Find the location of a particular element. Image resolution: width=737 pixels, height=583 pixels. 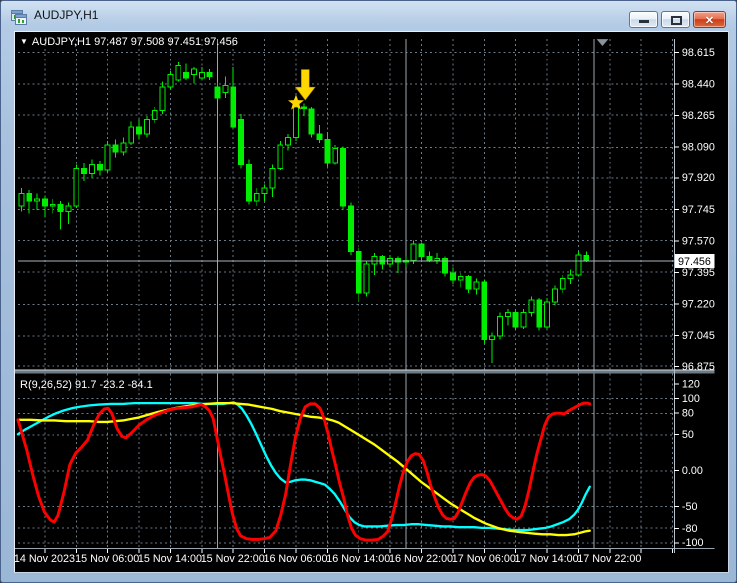

indicator-axis-label: 100 is located at coordinates (691, 399).